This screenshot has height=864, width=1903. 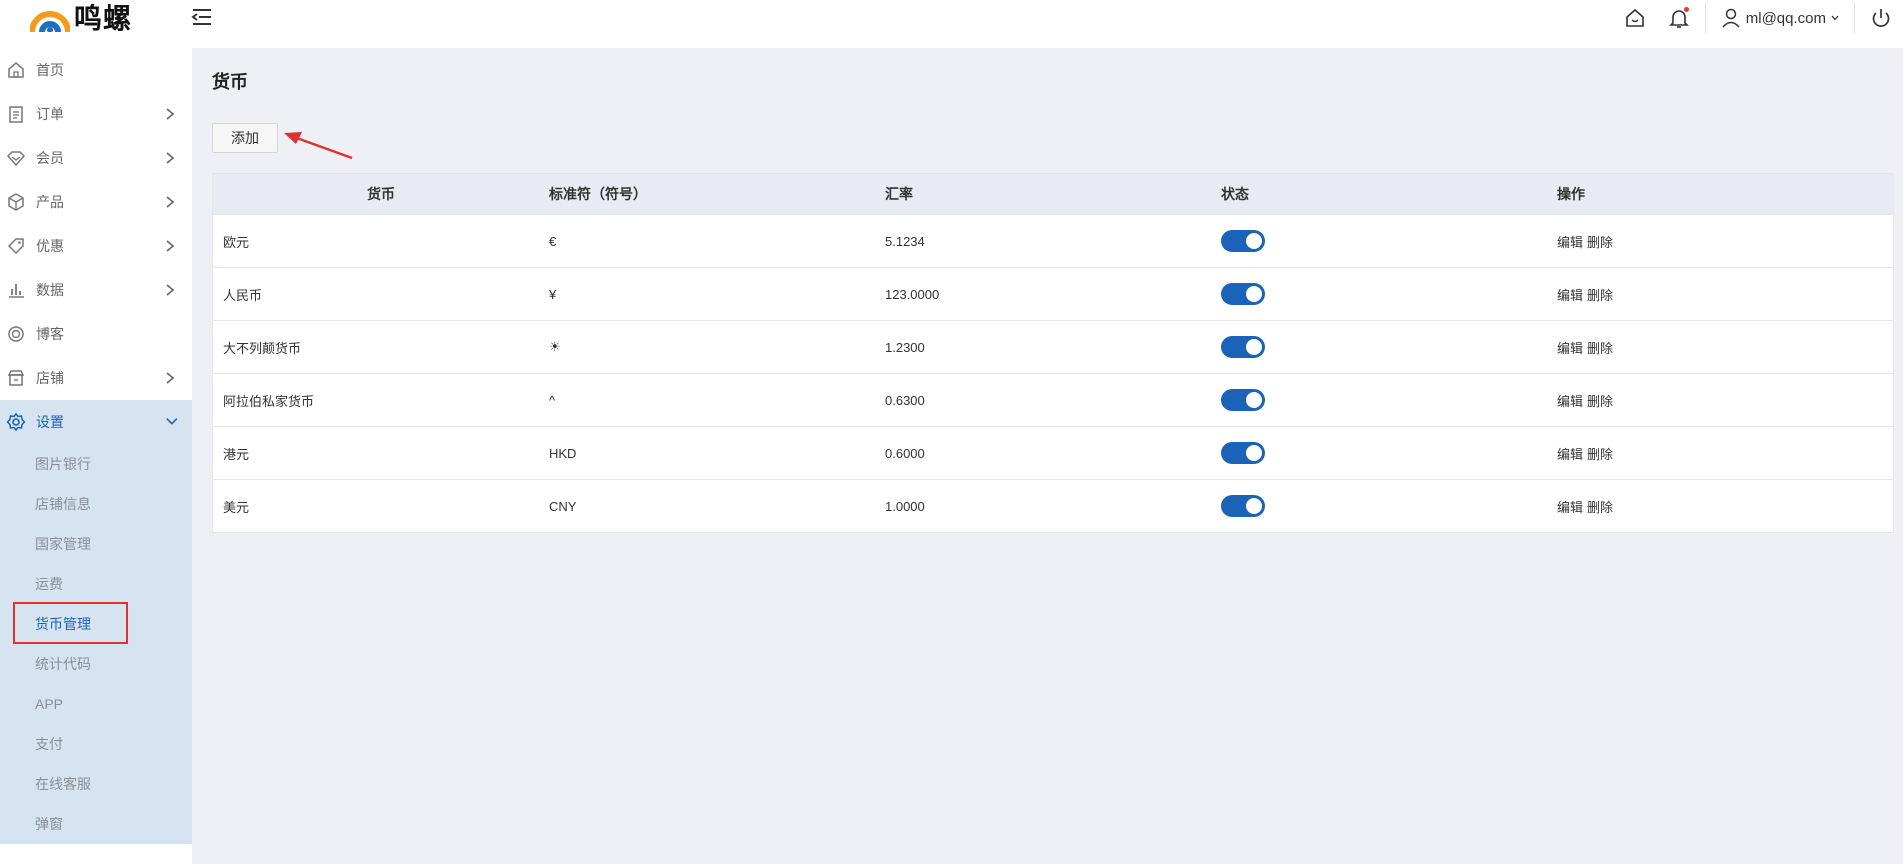 What do you see at coordinates (50, 70) in the screenshot?
I see `sidebar-item-label: 首页` at bounding box center [50, 70].